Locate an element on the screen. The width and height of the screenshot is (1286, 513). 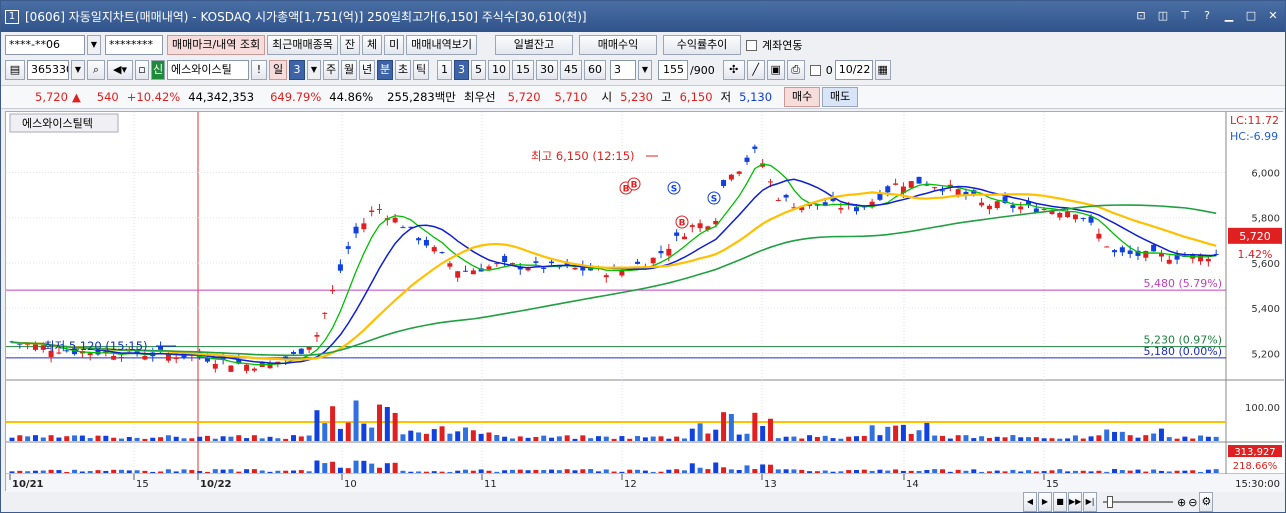
layout-icon: ▤ is located at coordinates (15, 70).